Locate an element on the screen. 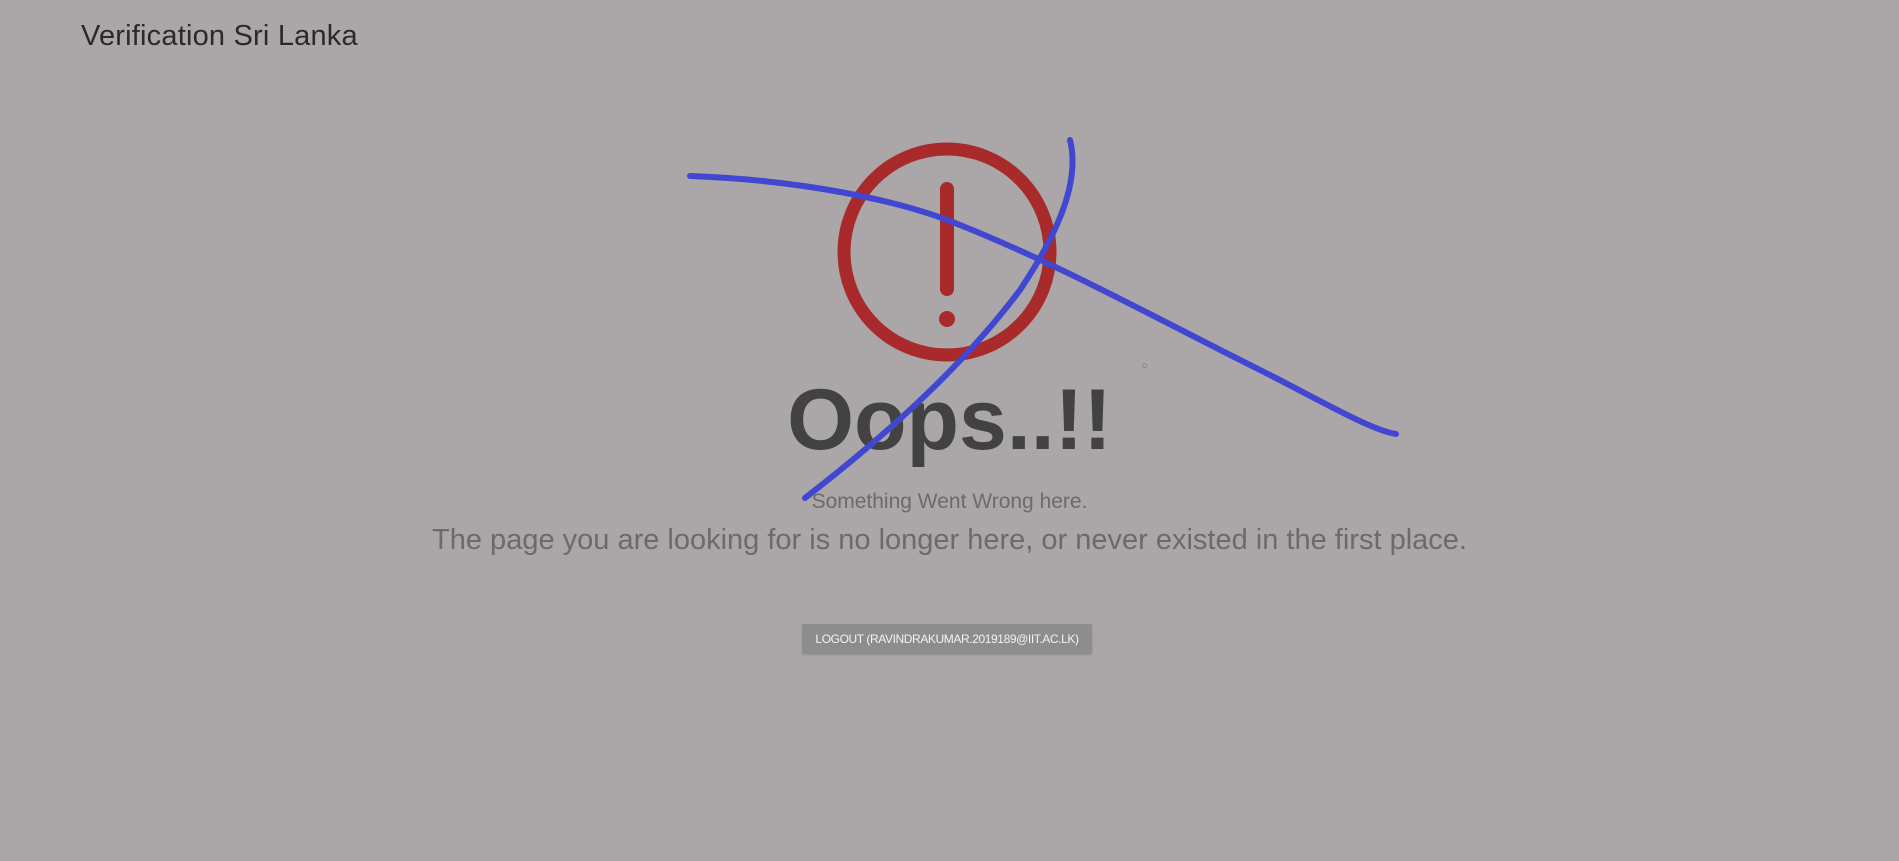 The height and width of the screenshot is (861, 1899). site-title: Verification Sri Lanka is located at coordinates (219, 36).